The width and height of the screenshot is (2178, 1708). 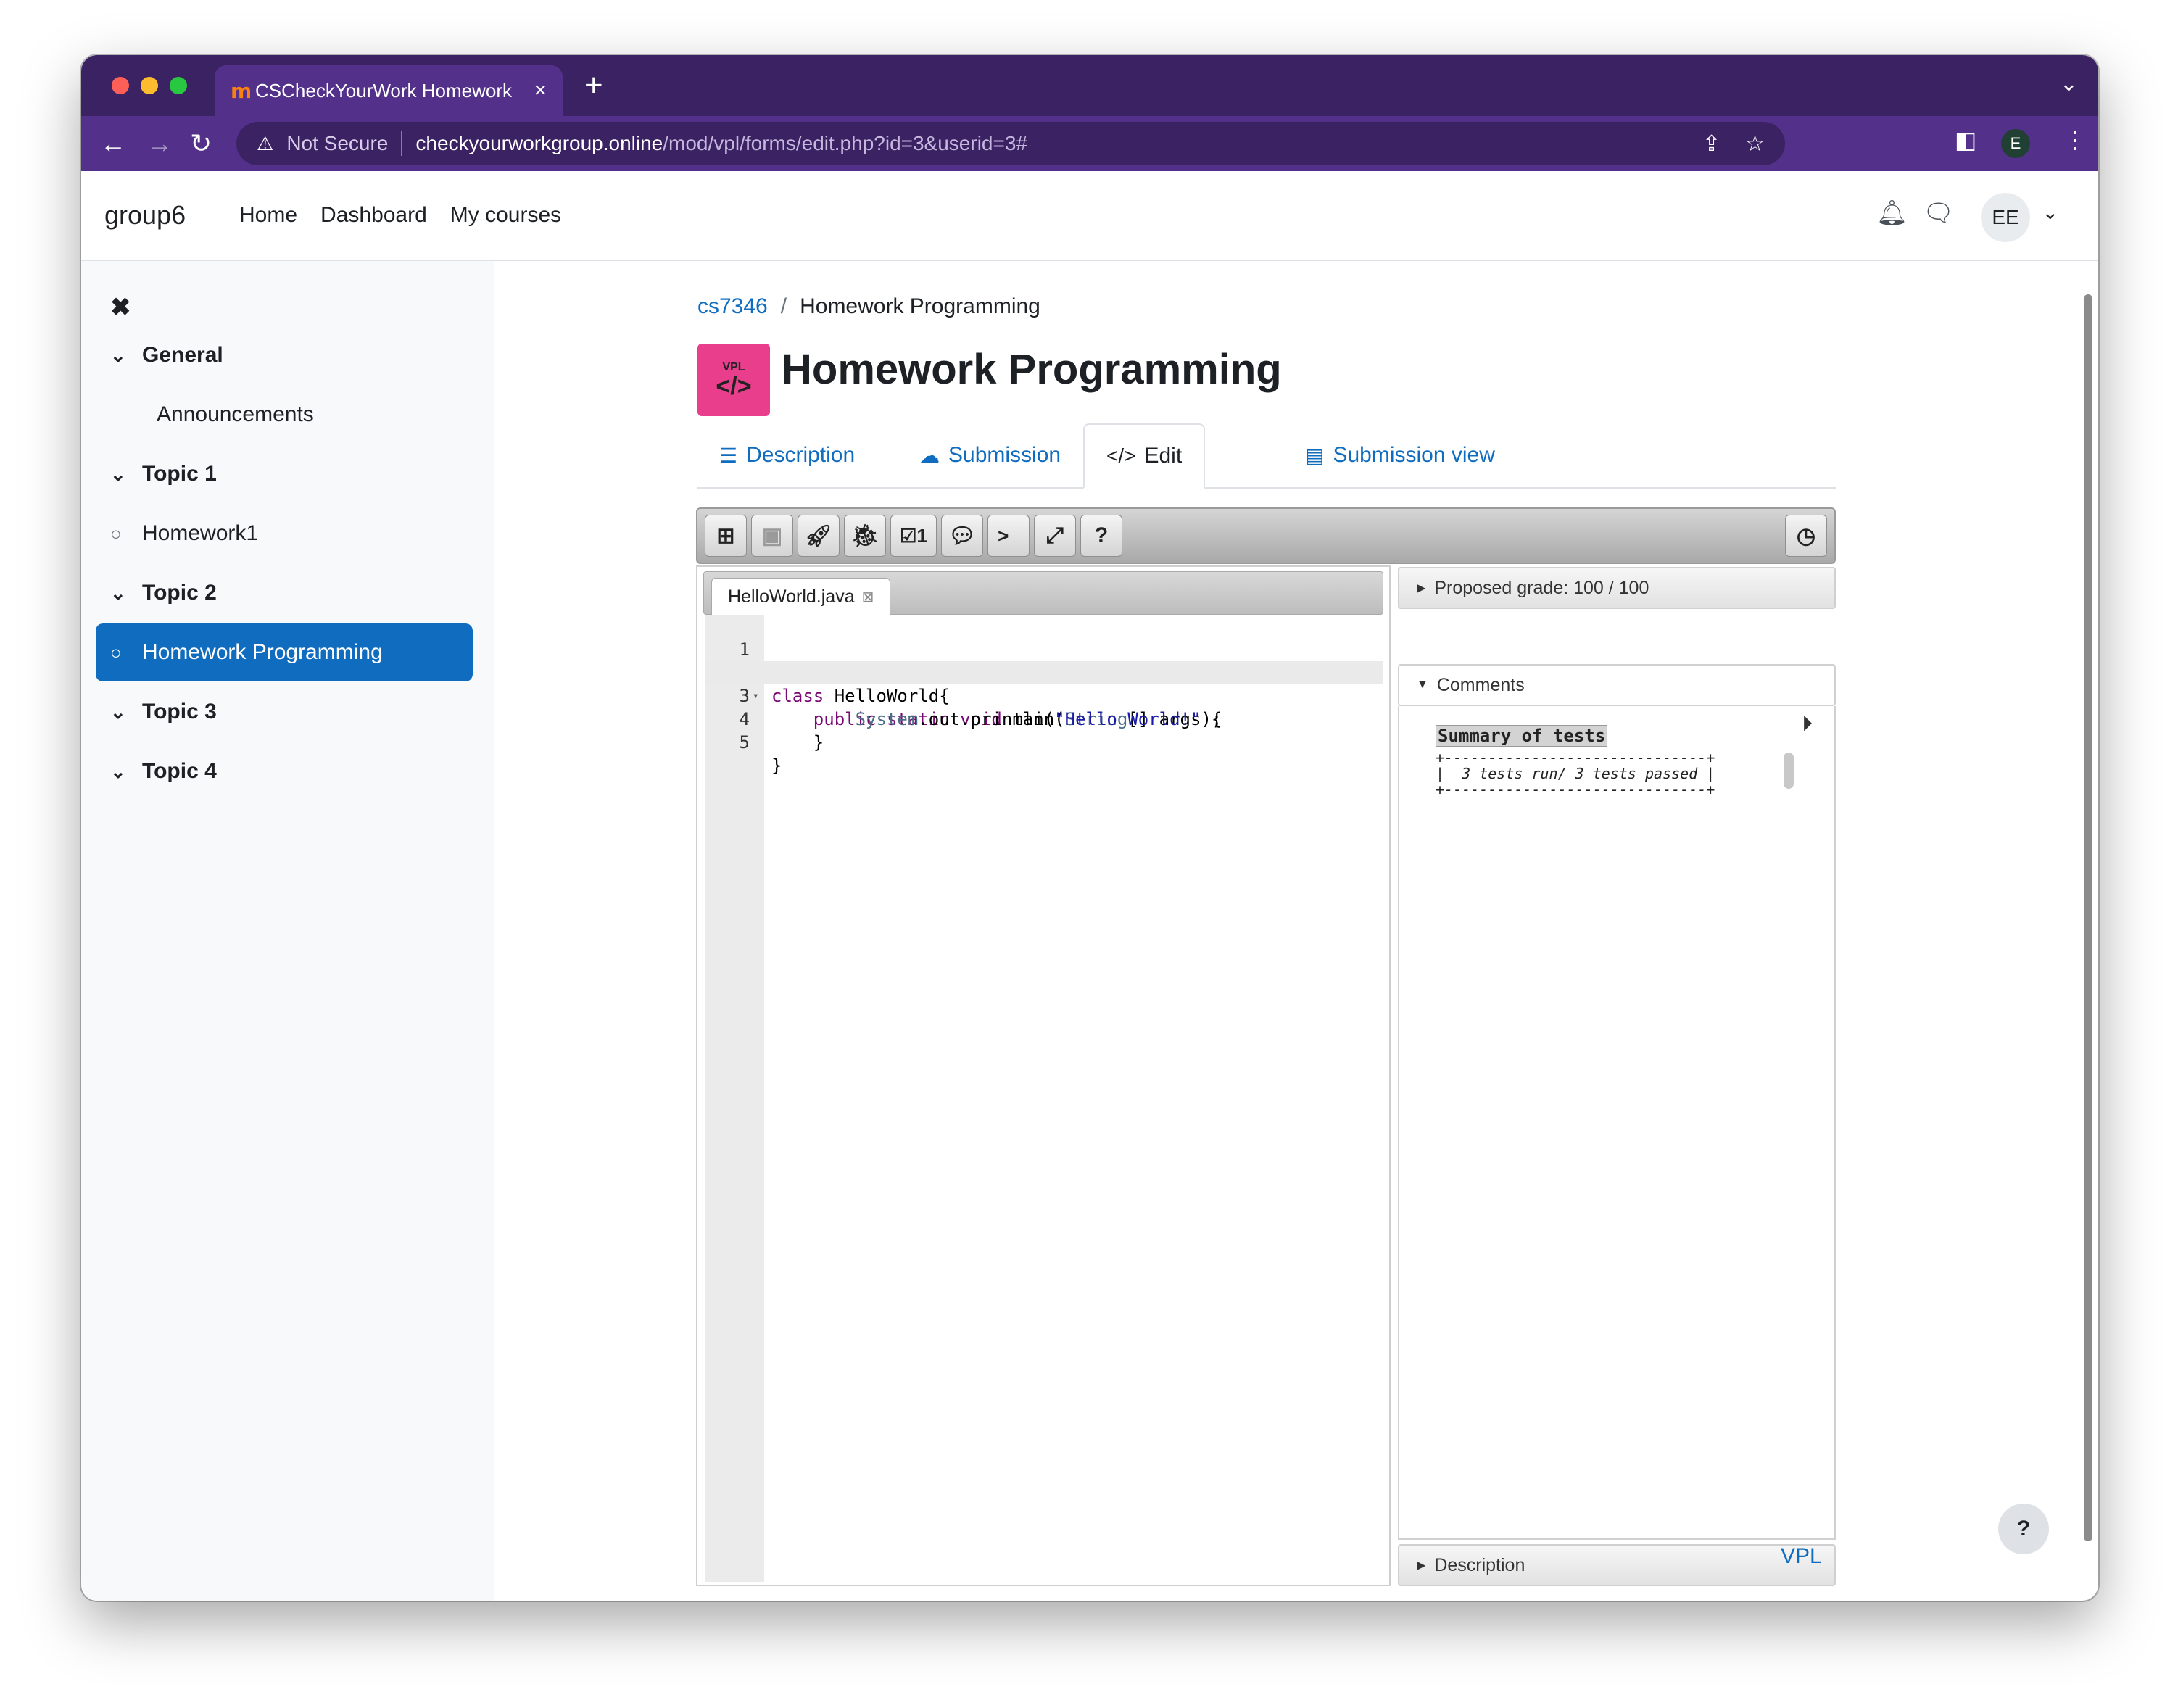 What do you see at coordinates (2075, 140) in the screenshot?
I see `browser-menu-icon: ⋮` at bounding box center [2075, 140].